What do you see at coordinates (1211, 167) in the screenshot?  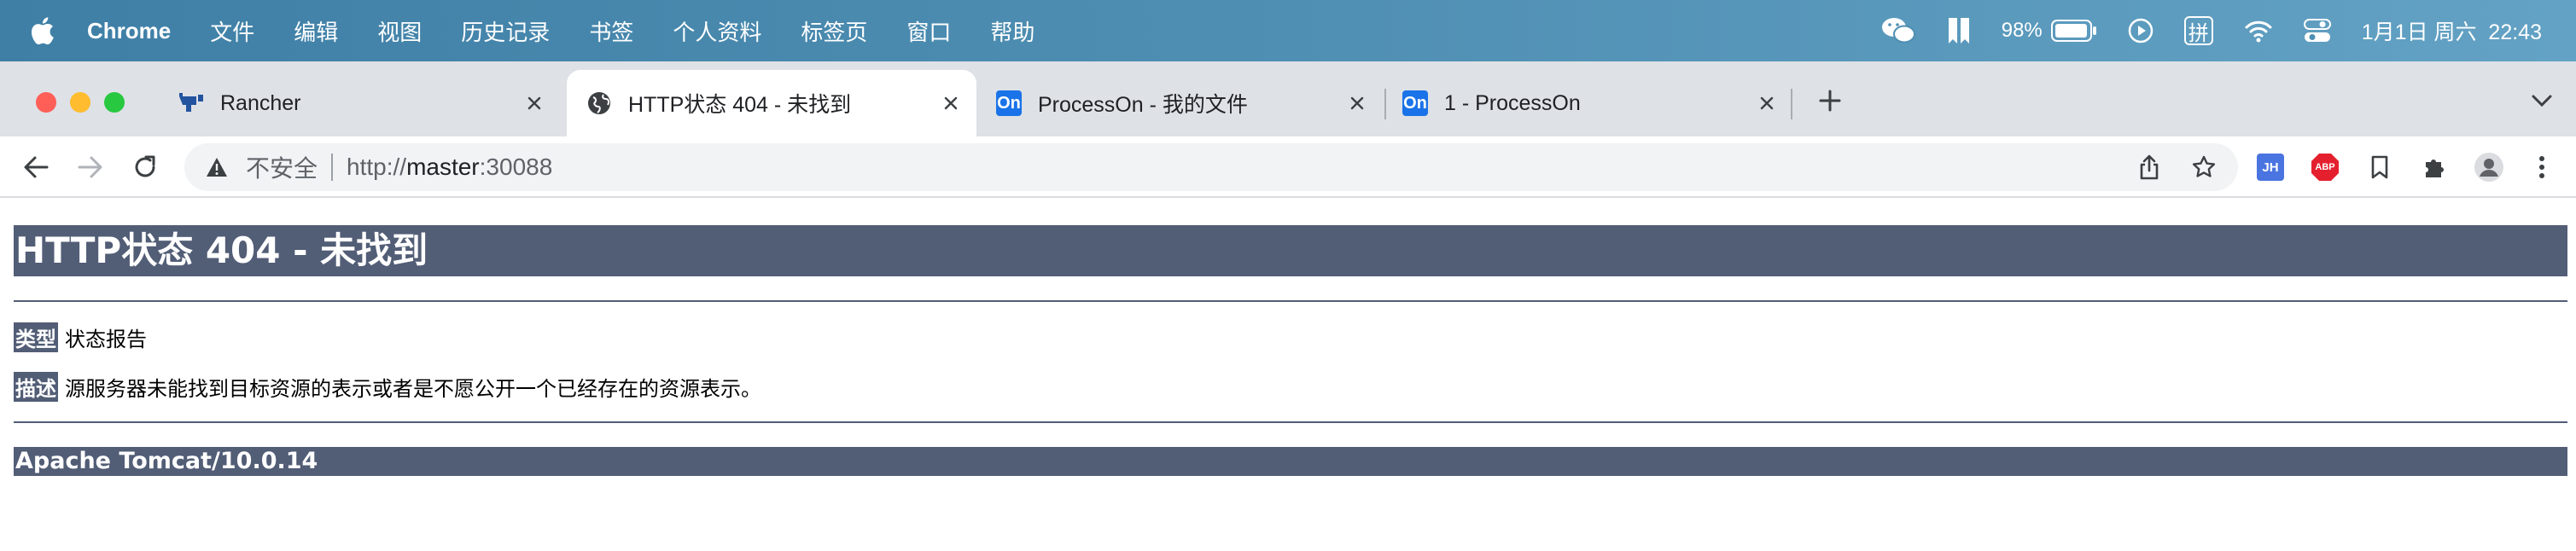 I see `address-bar: 不安全 http://master:30088` at bounding box center [1211, 167].